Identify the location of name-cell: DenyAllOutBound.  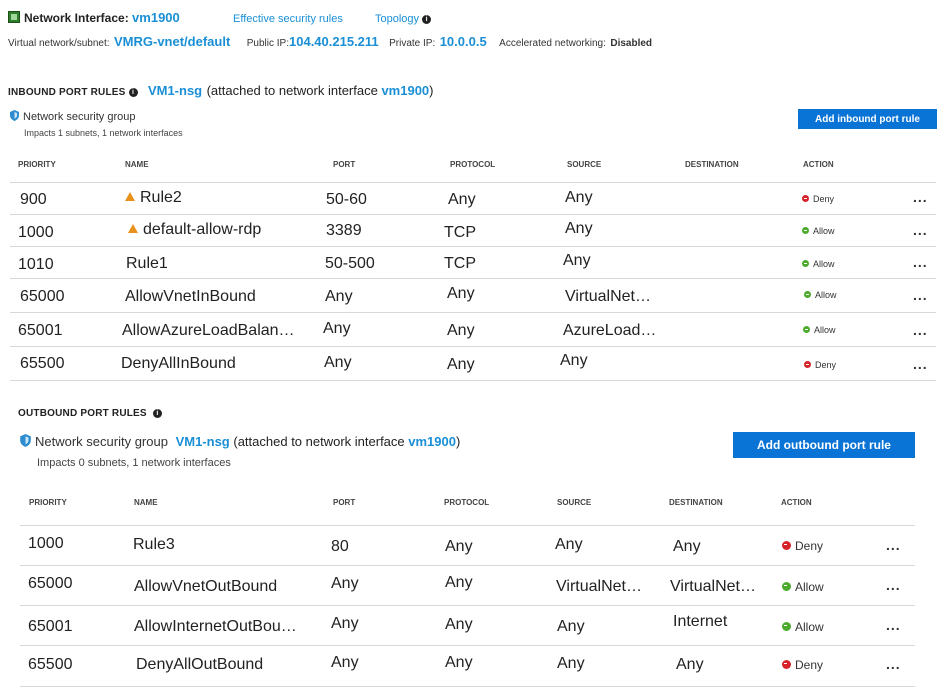
(200, 664).